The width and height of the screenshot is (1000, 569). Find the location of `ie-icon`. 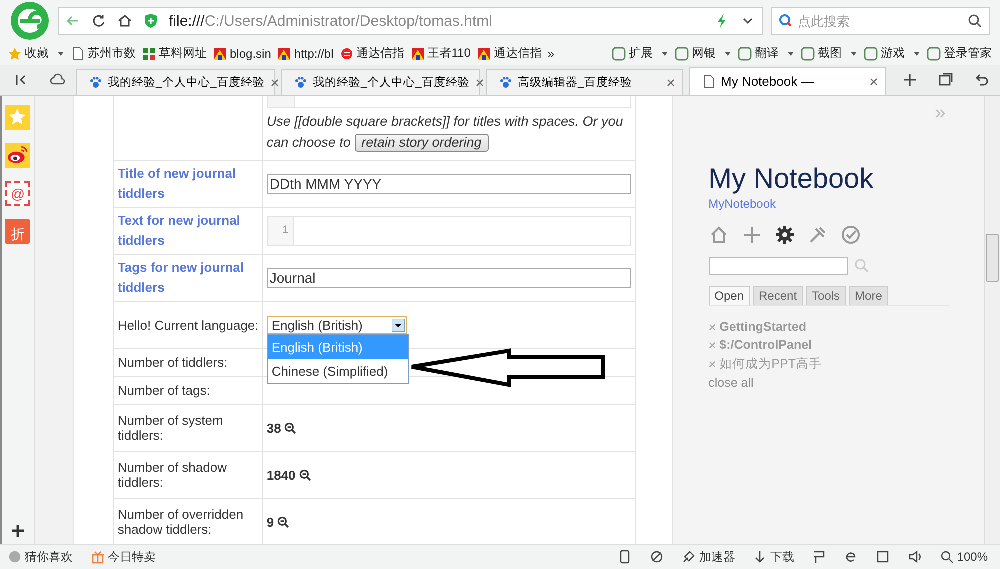

ie-icon is located at coordinates (851, 557).